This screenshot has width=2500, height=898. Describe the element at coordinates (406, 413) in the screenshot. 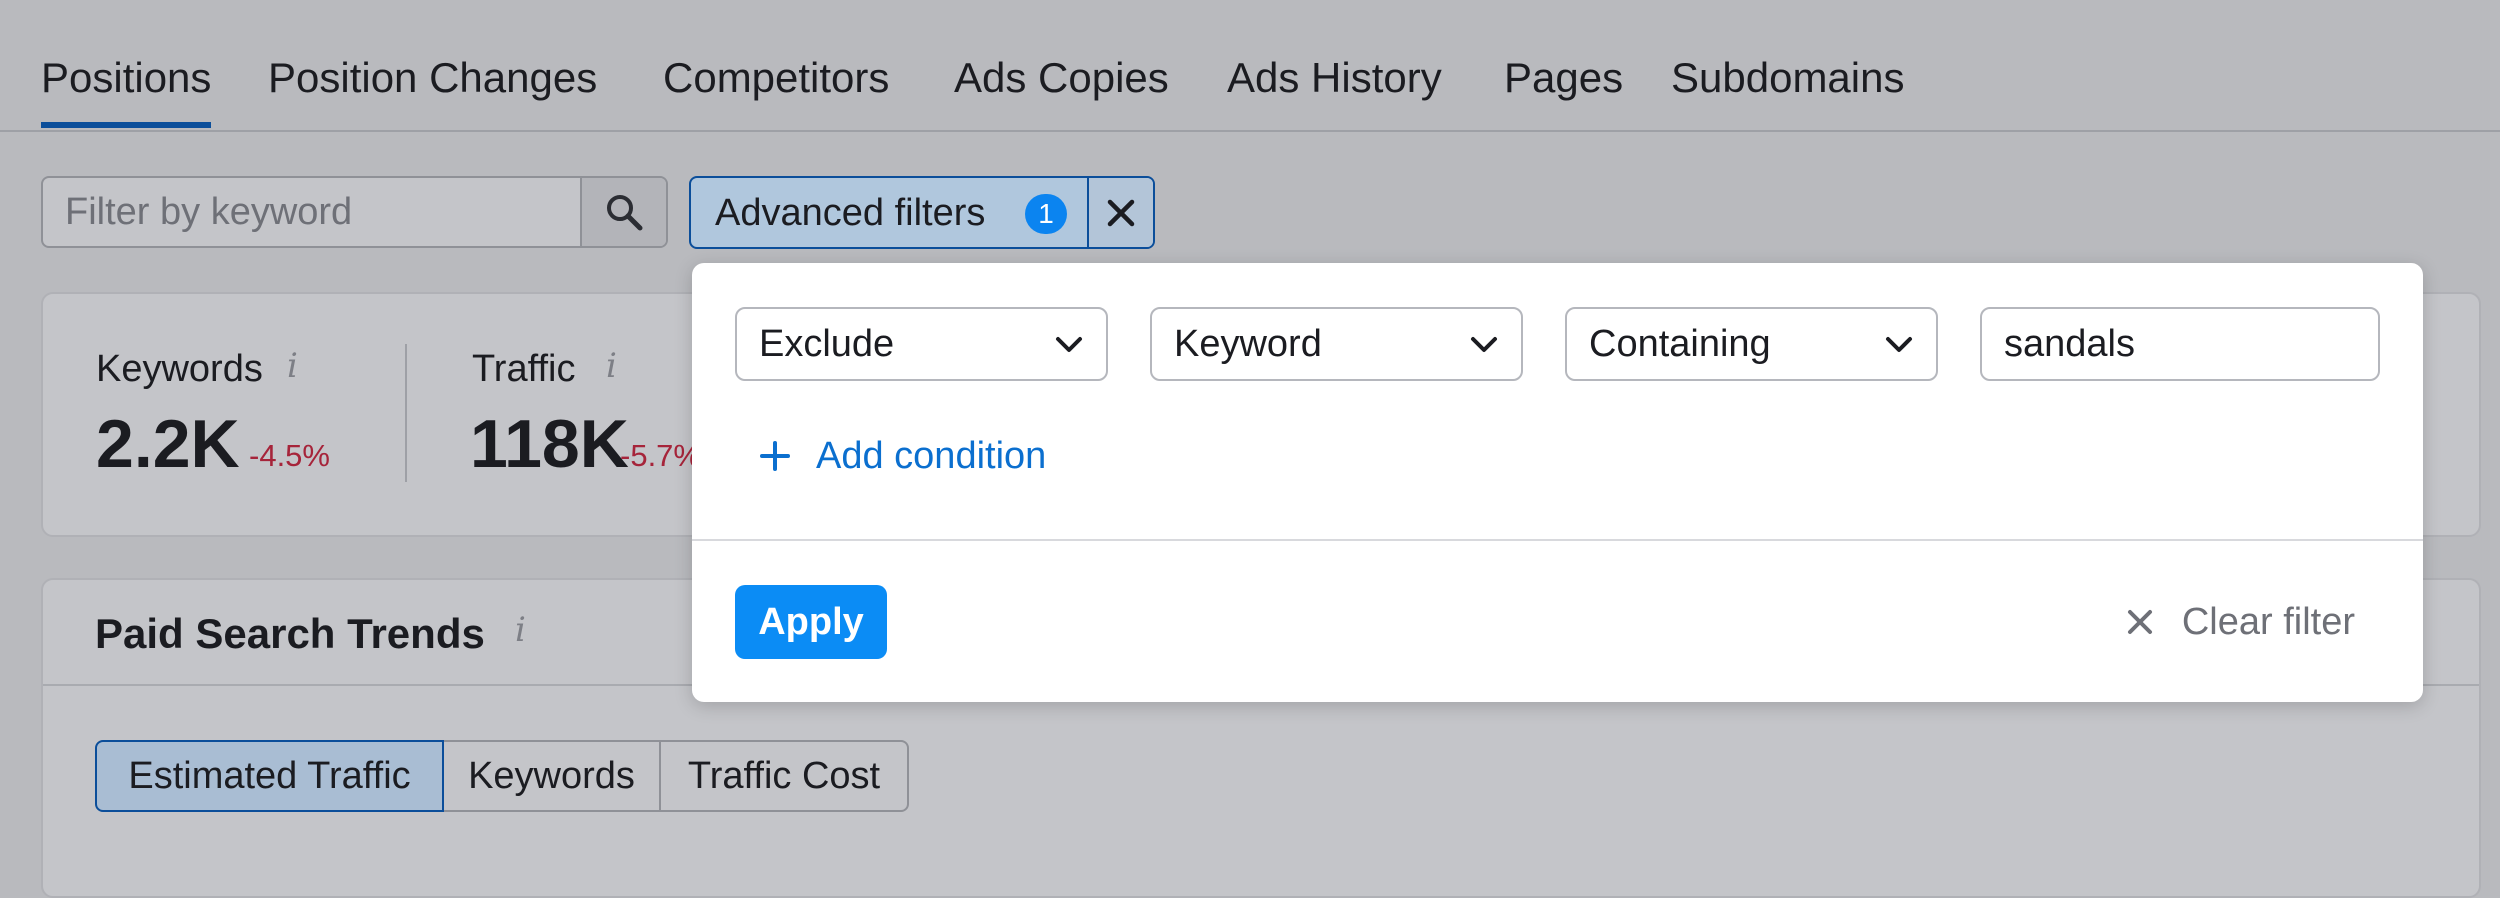

I see `stats-divider` at that location.